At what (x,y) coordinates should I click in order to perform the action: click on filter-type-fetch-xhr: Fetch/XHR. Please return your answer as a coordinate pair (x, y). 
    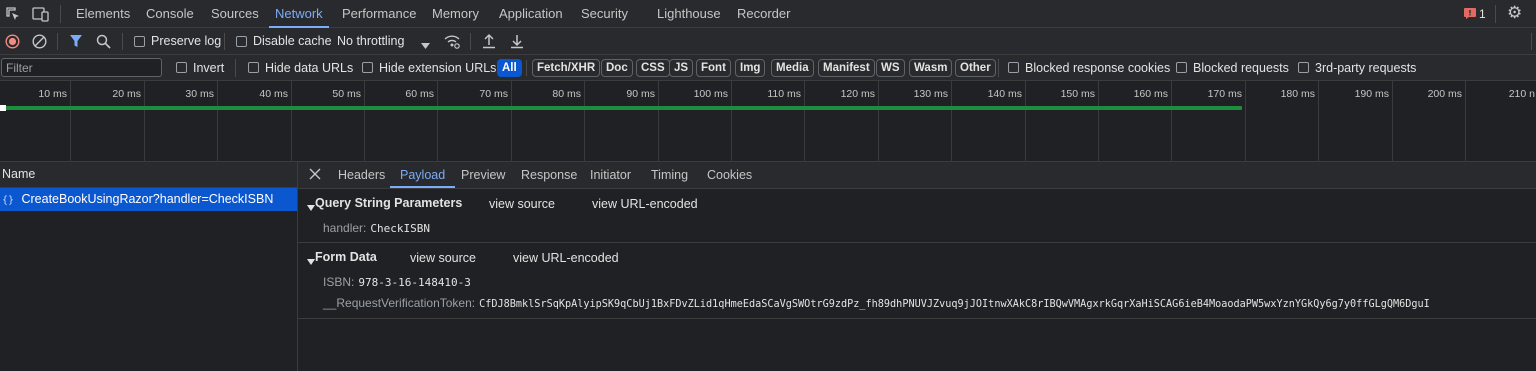
    Looking at the image, I should click on (566, 68).